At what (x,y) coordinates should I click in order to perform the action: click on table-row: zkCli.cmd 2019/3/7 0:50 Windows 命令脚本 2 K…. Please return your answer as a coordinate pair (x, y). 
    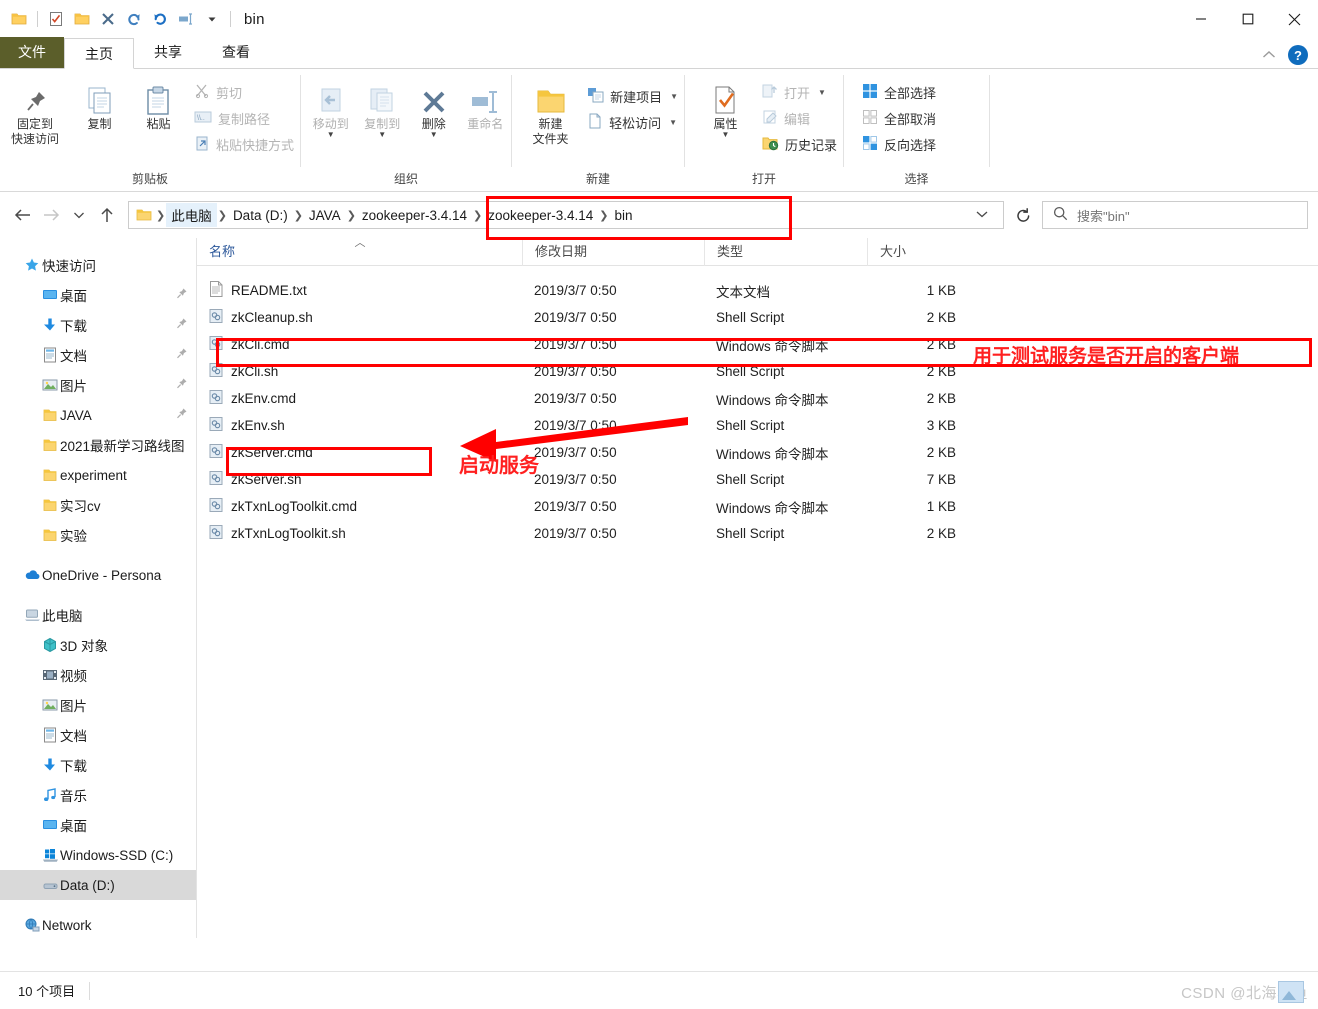
    Looking at the image, I should click on (757, 344).